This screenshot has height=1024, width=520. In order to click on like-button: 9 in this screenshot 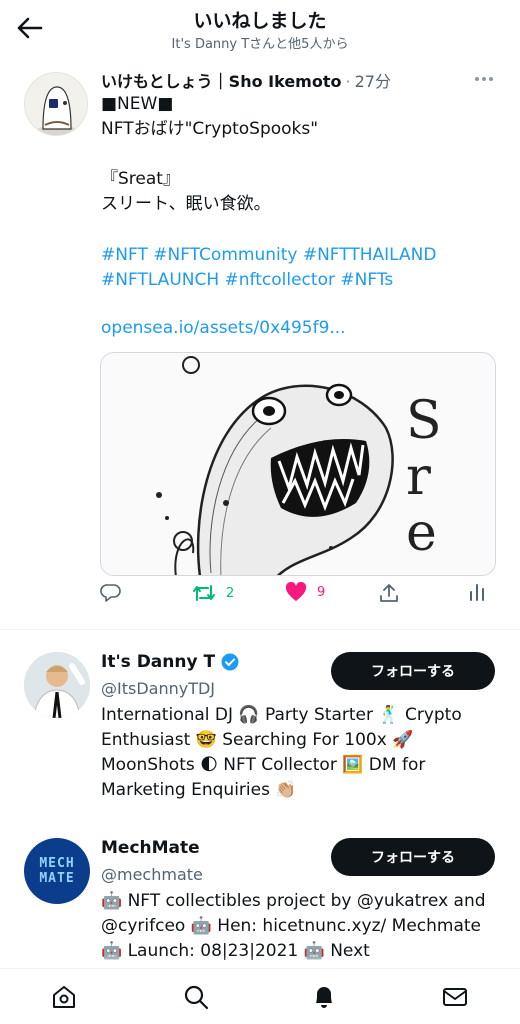, I will do `click(305, 592)`.